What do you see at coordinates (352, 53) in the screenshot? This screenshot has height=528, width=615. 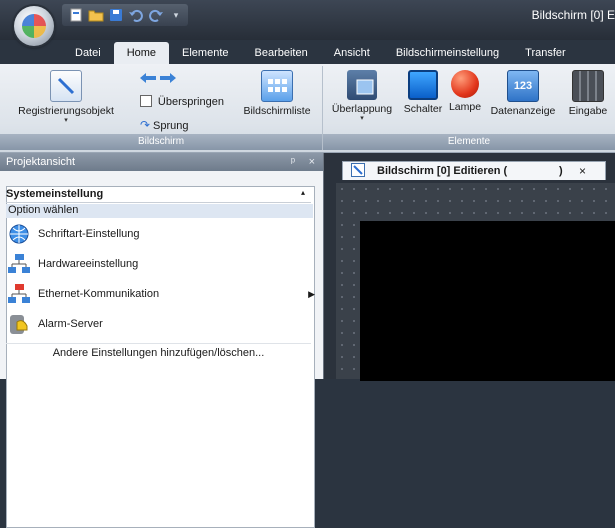 I see `tab-ansicht: Ansicht` at bounding box center [352, 53].